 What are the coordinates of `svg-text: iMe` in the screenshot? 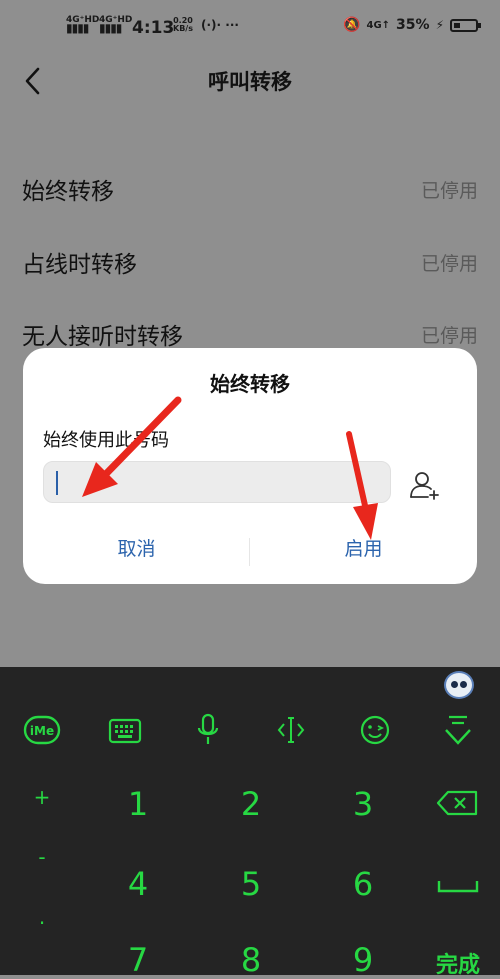 It's located at (42, 731).